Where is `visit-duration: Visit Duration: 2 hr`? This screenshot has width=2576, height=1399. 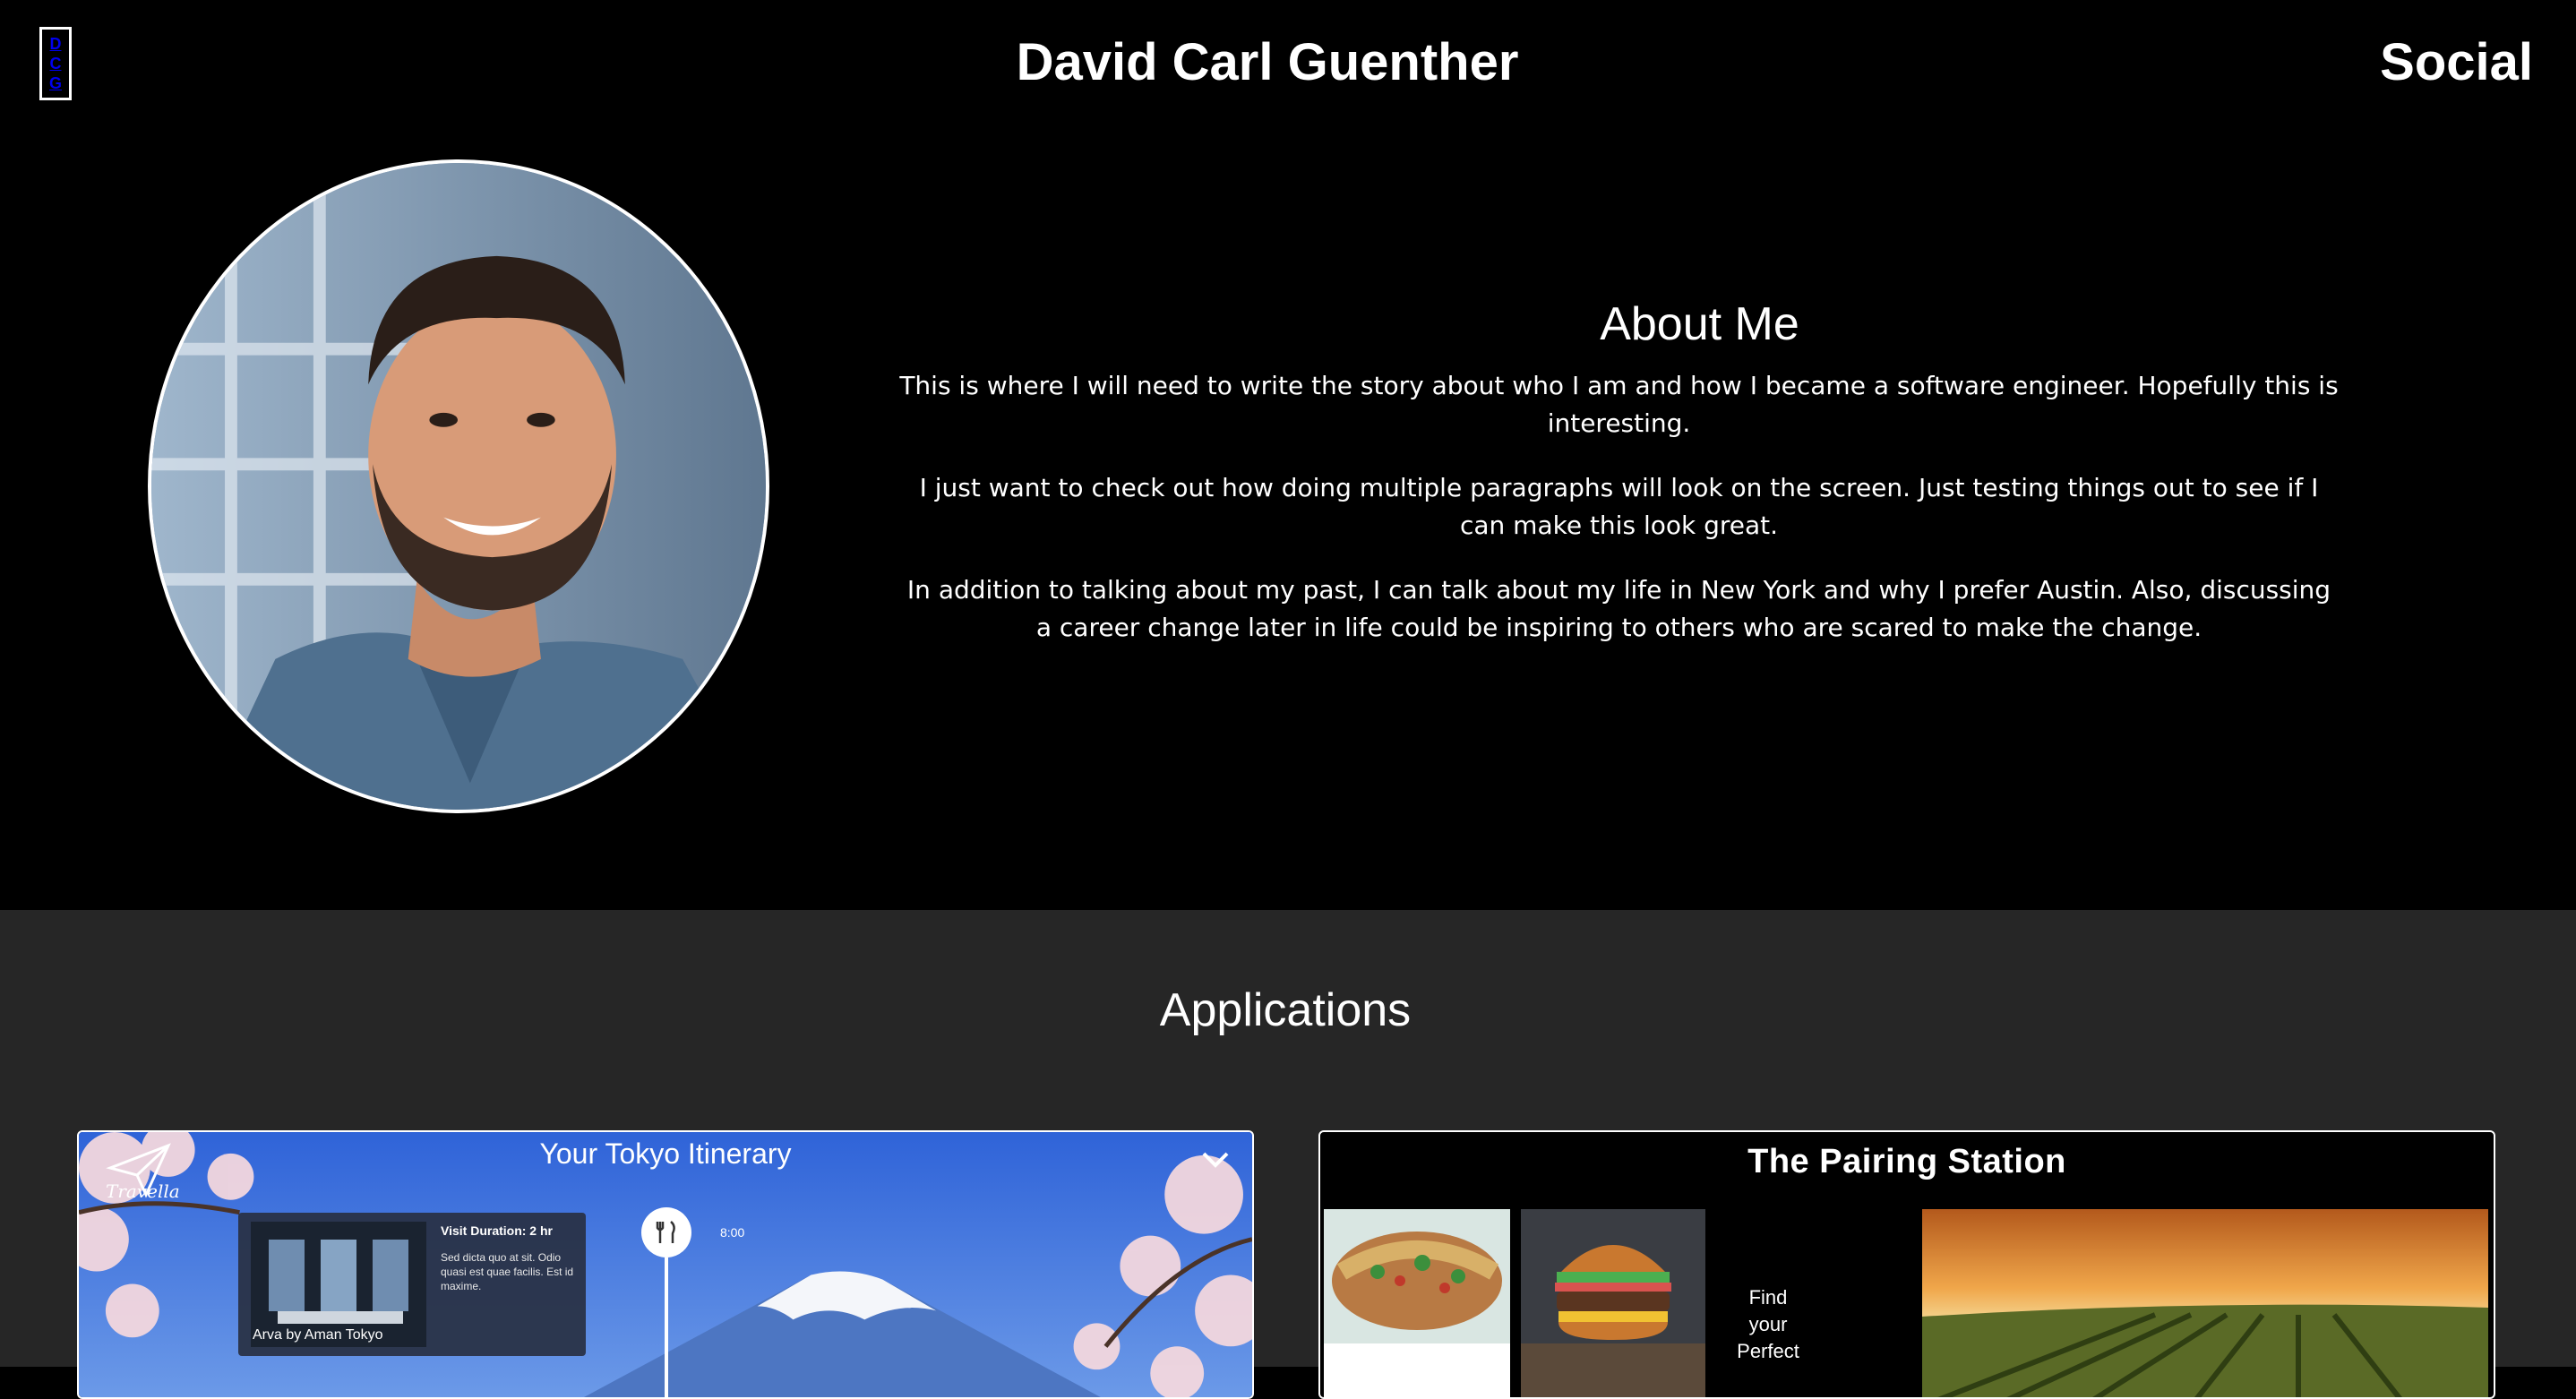
visit-duration: Visit Duration: 2 hr is located at coordinates (497, 1230).